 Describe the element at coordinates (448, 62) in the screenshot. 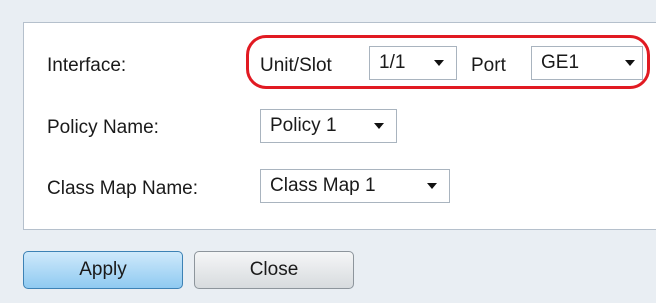

I see `highlight-outline` at that location.